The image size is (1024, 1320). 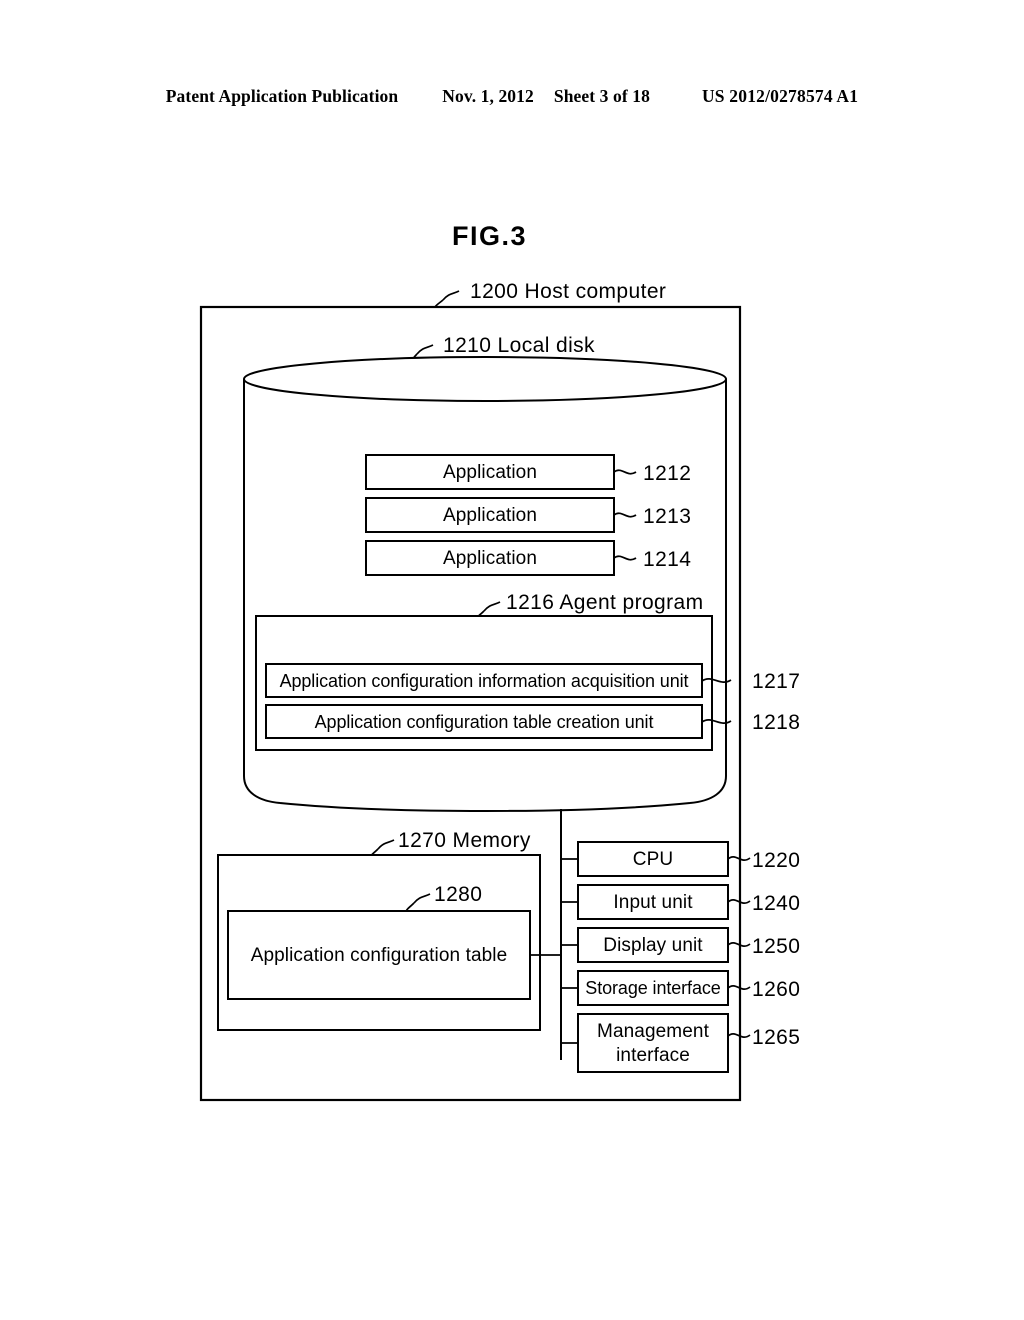 What do you see at coordinates (653, 945) in the screenshot?
I see `display-unit-label: Display unit` at bounding box center [653, 945].